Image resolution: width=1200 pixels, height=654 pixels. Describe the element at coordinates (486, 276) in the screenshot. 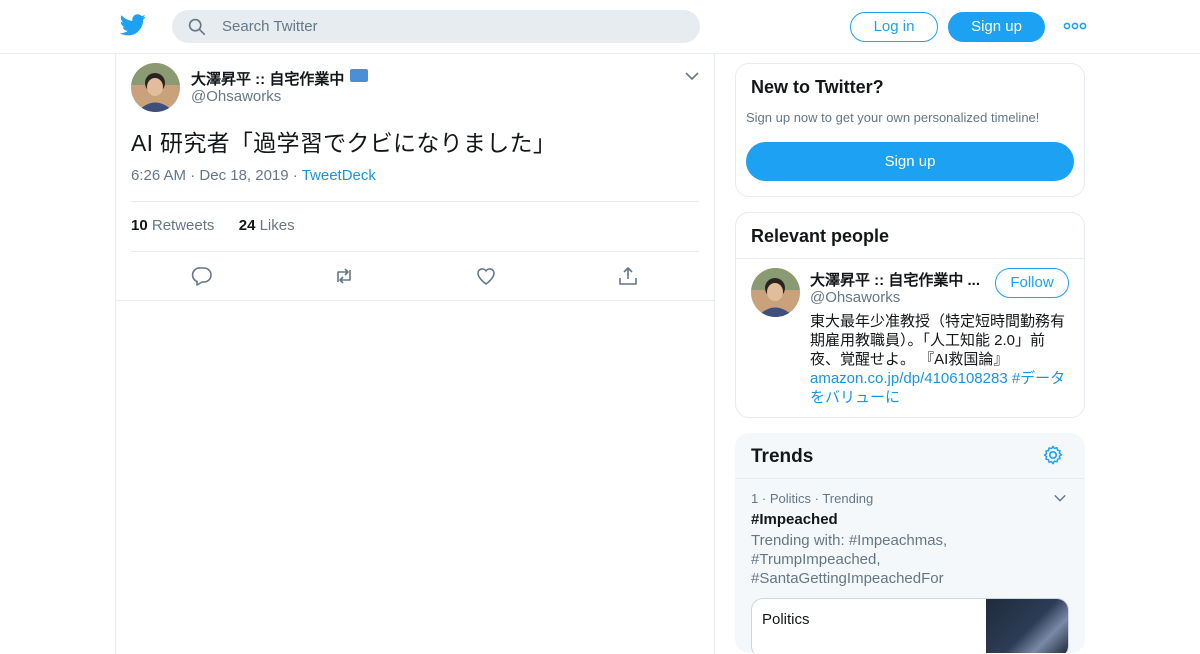

I see `like-icon` at that location.